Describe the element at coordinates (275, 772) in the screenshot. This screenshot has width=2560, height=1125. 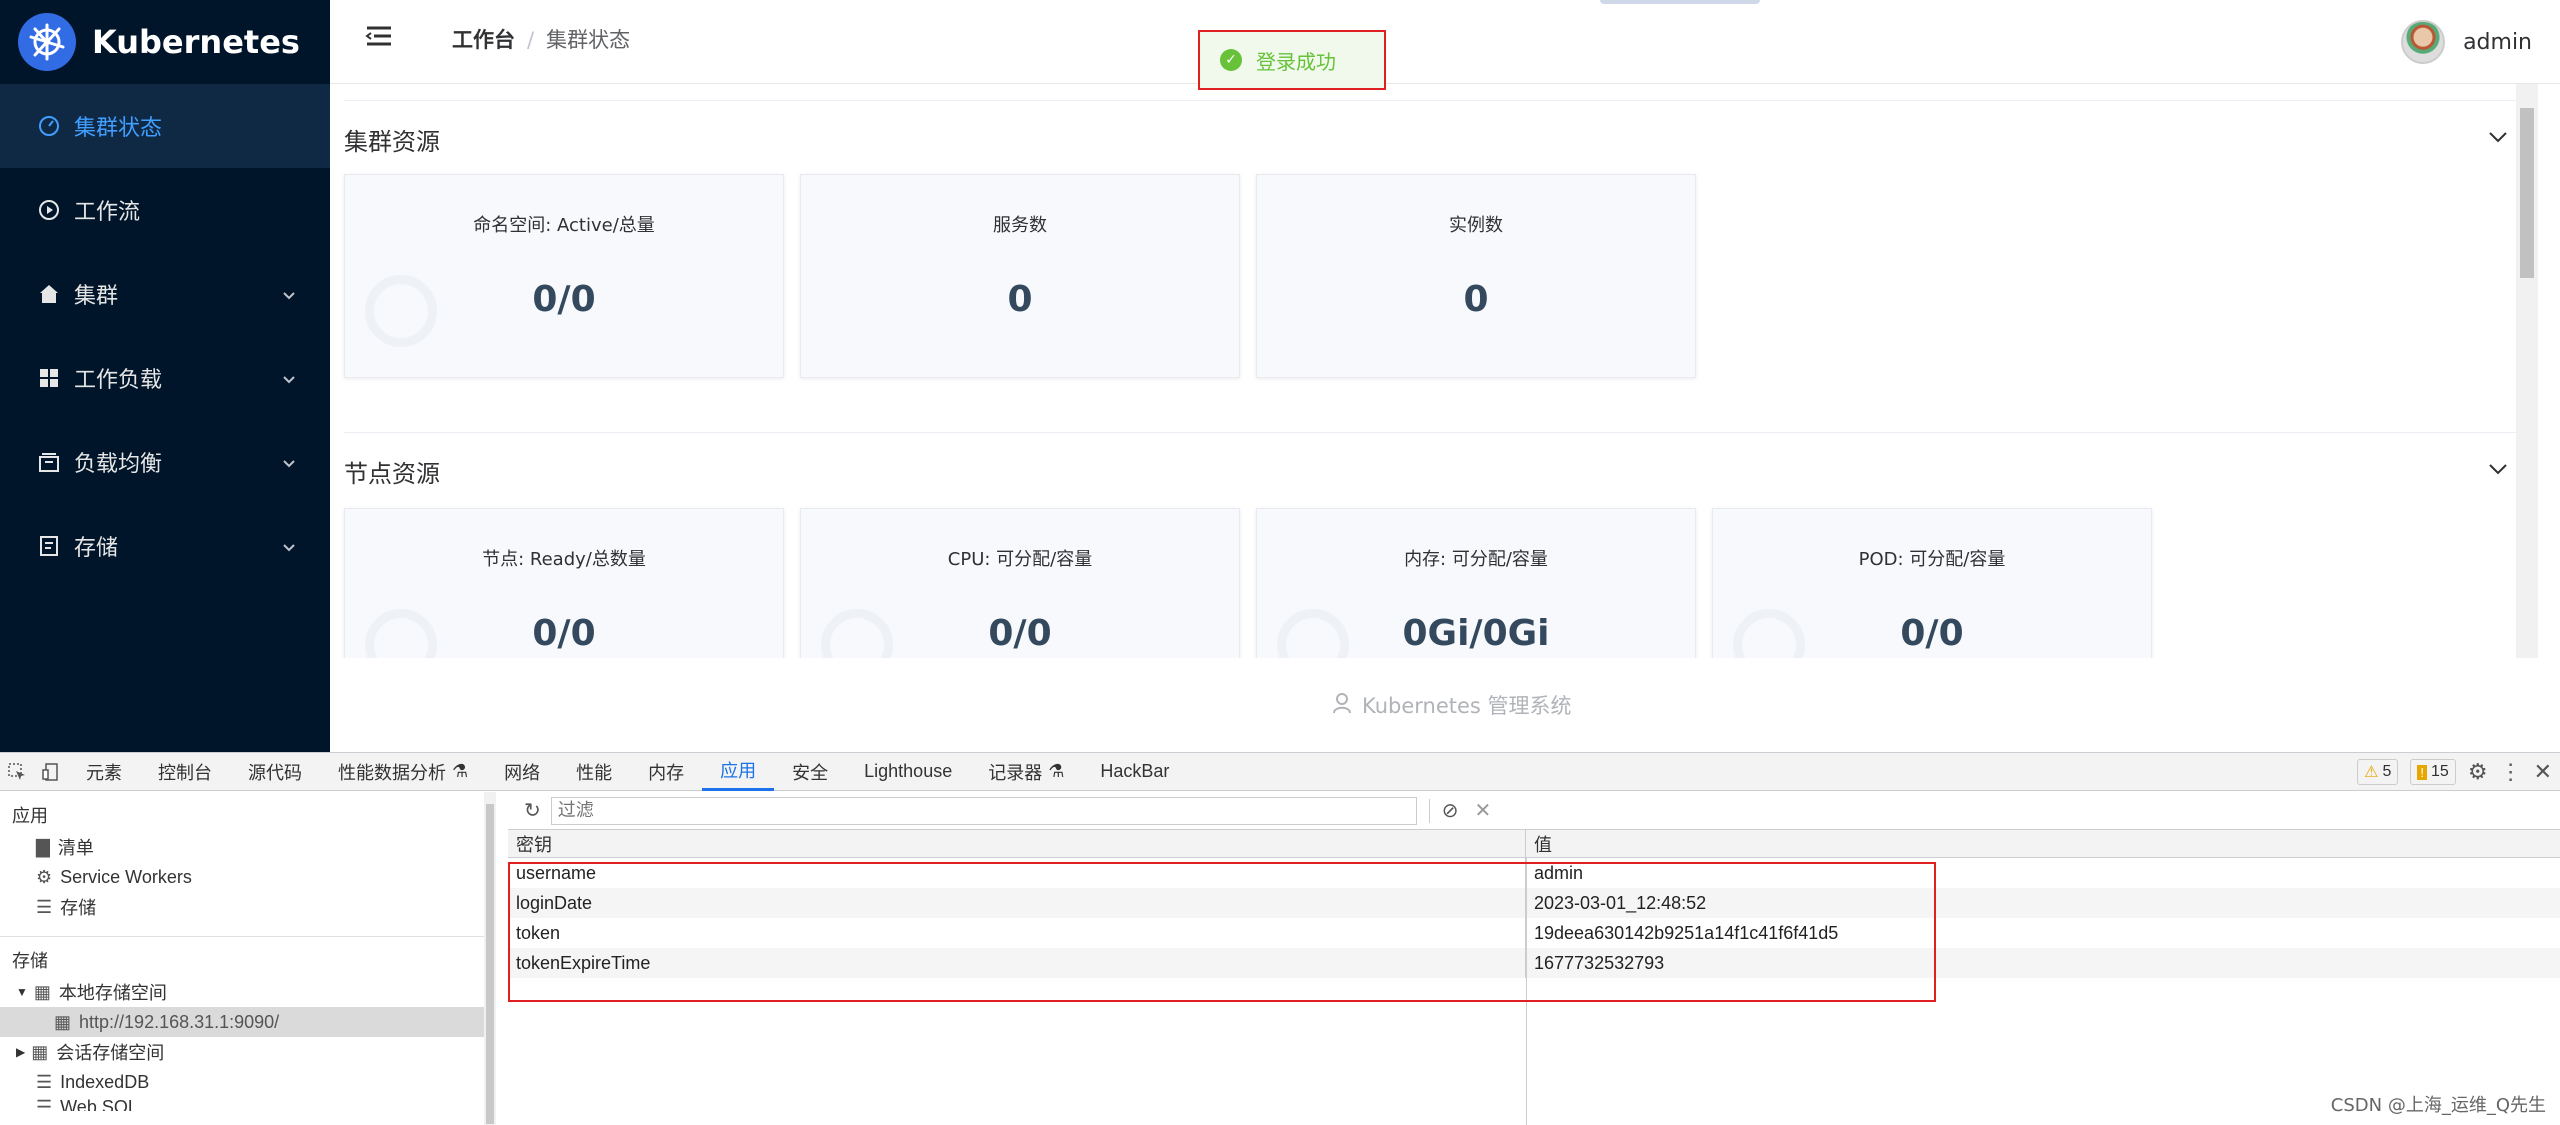
I see `devtools-tab-sources: 源代码` at that location.